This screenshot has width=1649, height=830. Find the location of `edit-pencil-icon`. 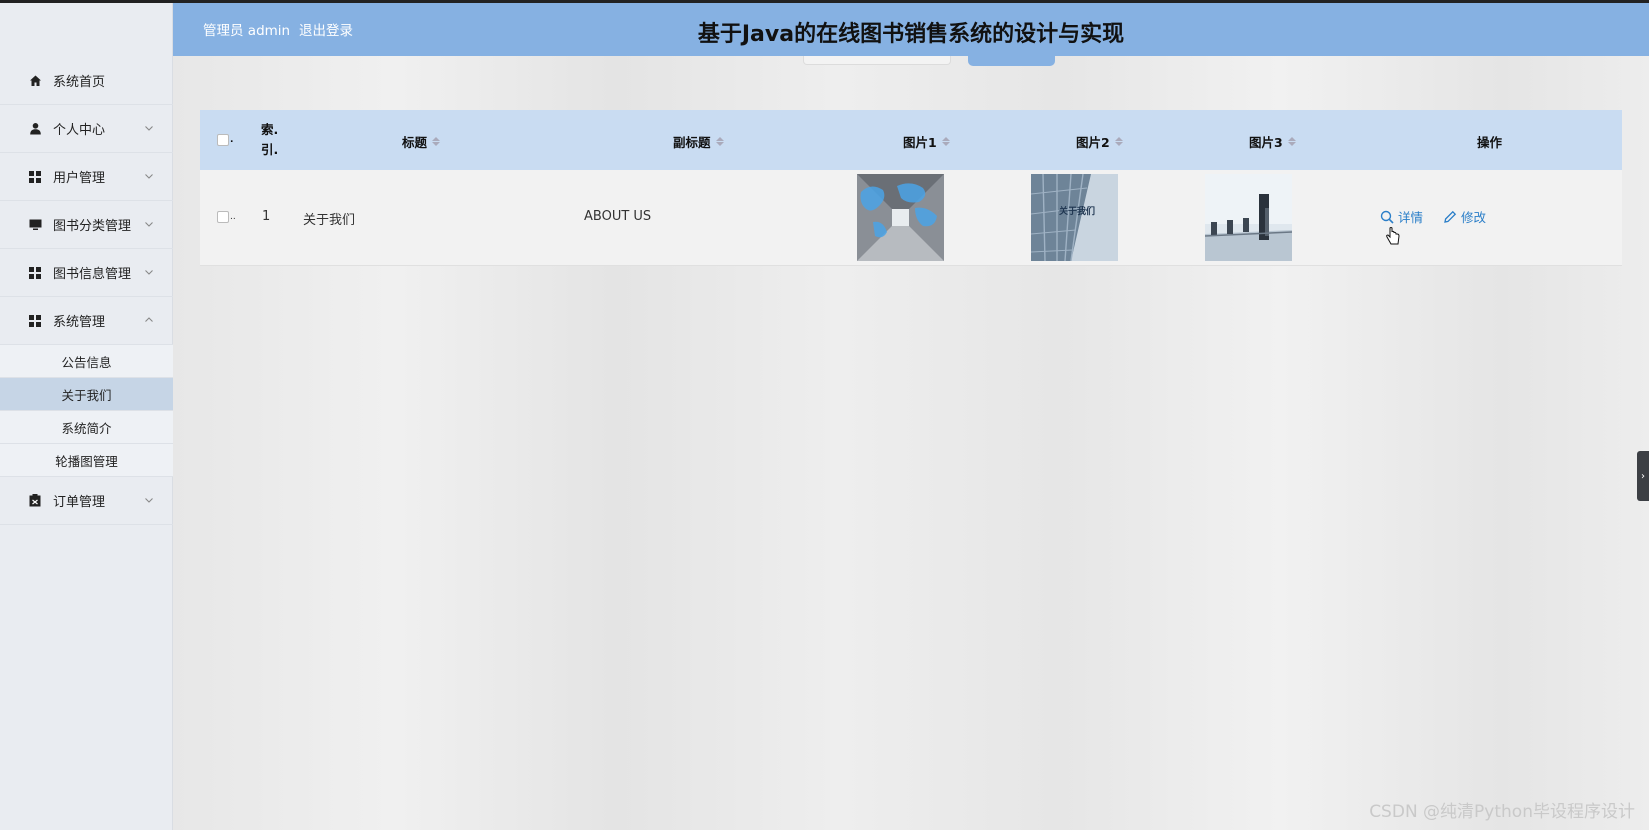

edit-pencil-icon is located at coordinates (1450, 216).